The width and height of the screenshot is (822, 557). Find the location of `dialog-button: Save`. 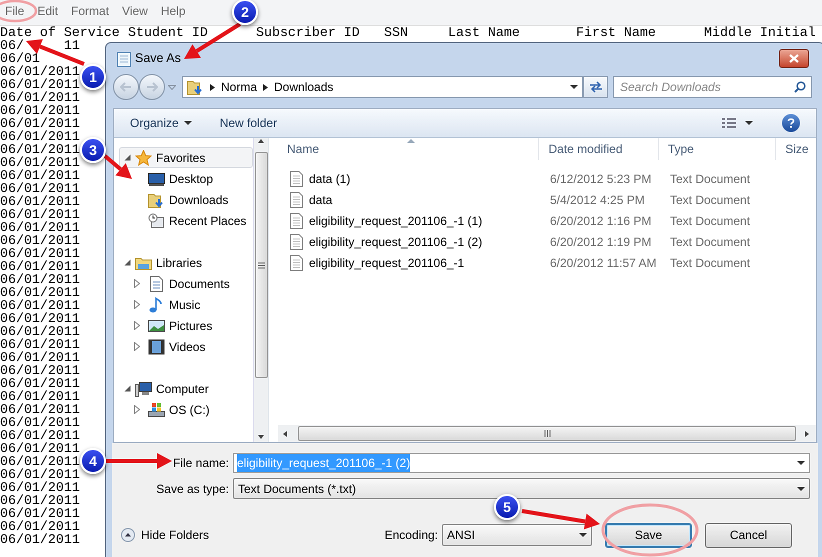

dialog-button: Save is located at coordinates (648, 535).